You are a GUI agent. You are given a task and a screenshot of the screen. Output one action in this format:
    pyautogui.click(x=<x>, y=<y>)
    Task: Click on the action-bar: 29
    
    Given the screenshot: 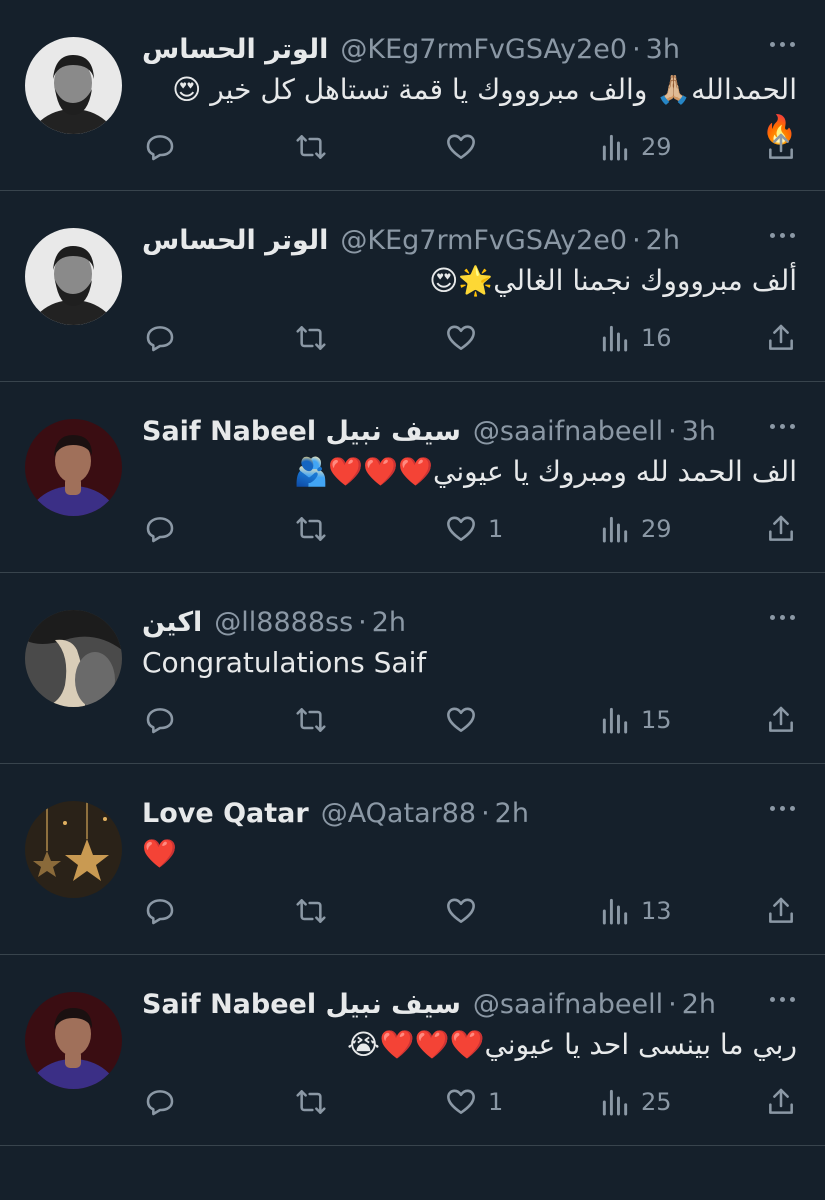 What is the action you would take?
    pyautogui.click(x=470, y=147)
    